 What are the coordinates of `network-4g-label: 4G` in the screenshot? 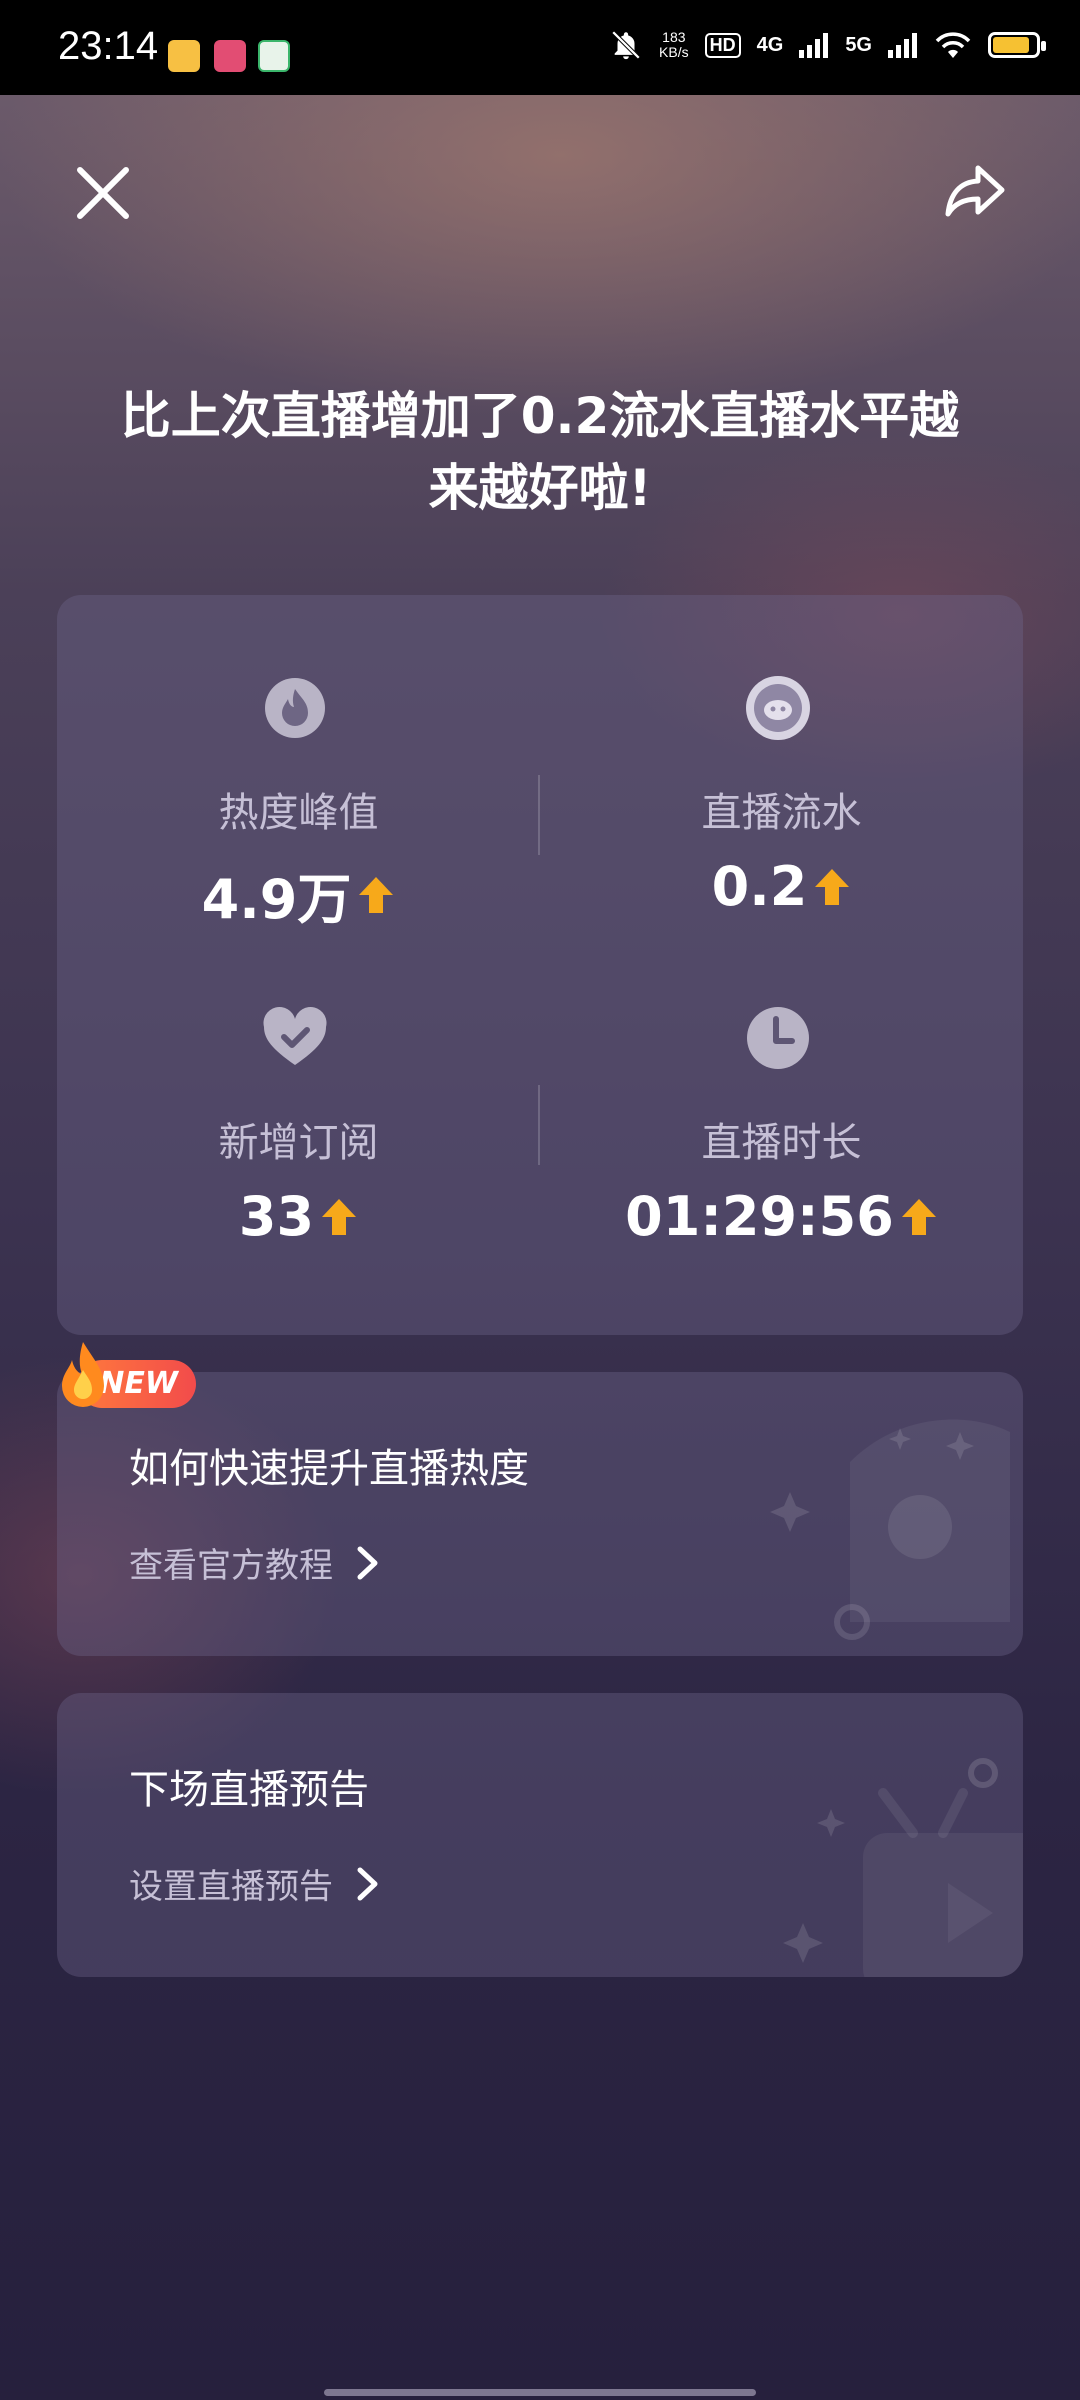 It's located at (770, 44).